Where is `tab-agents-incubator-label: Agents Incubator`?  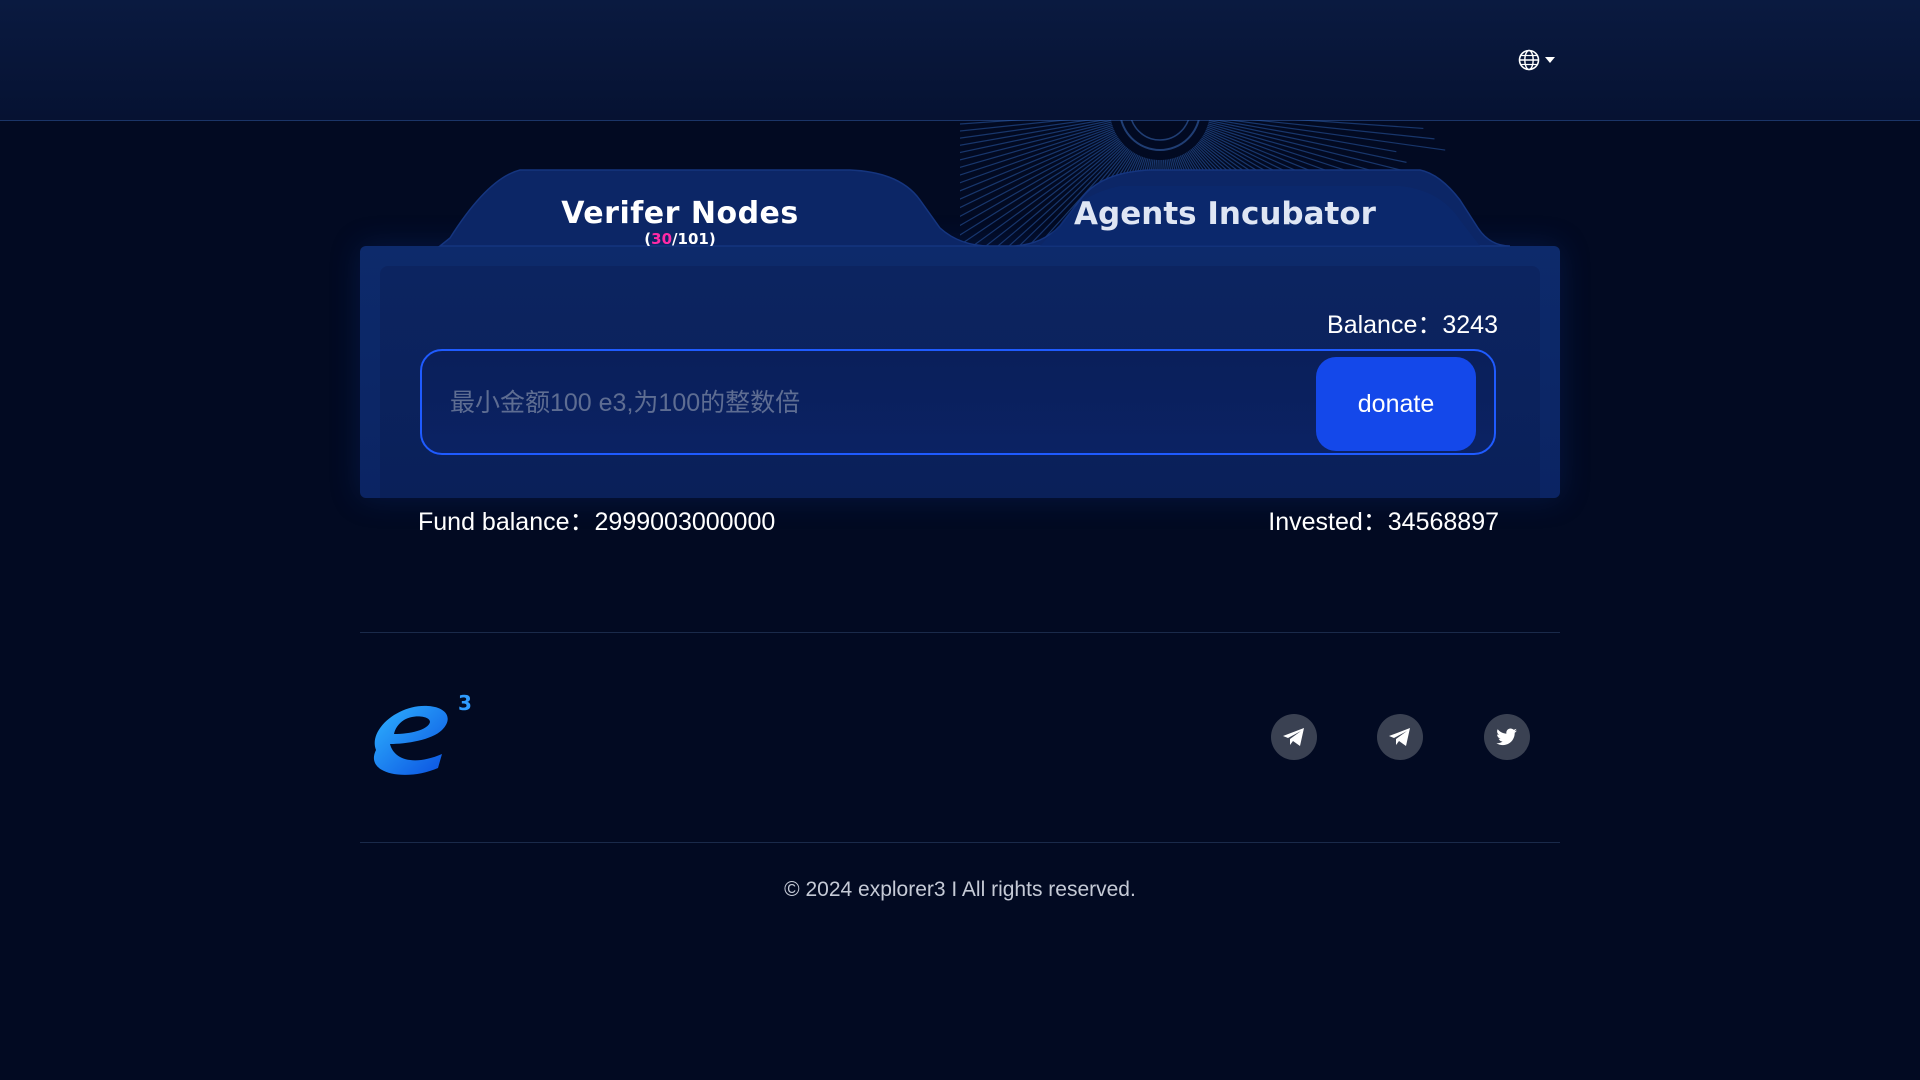 tab-agents-incubator-label: Agents Incubator is located at coordinates (1225, 214).